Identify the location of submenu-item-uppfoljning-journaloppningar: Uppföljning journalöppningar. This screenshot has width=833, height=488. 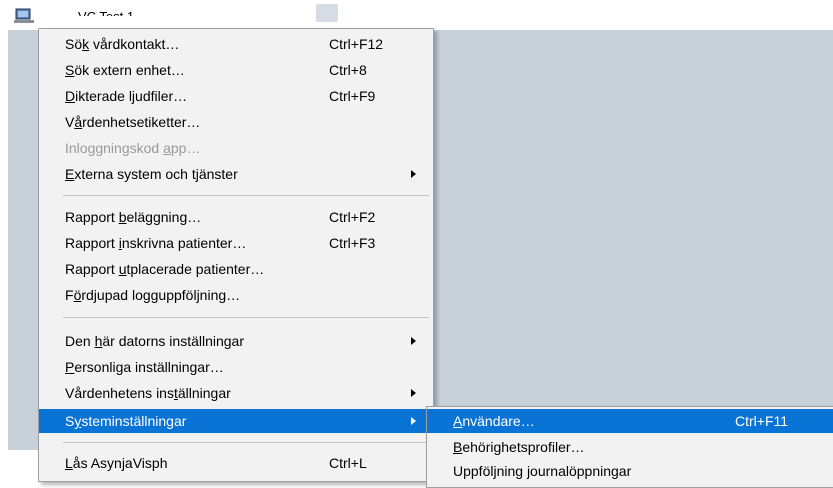
(630, 471).